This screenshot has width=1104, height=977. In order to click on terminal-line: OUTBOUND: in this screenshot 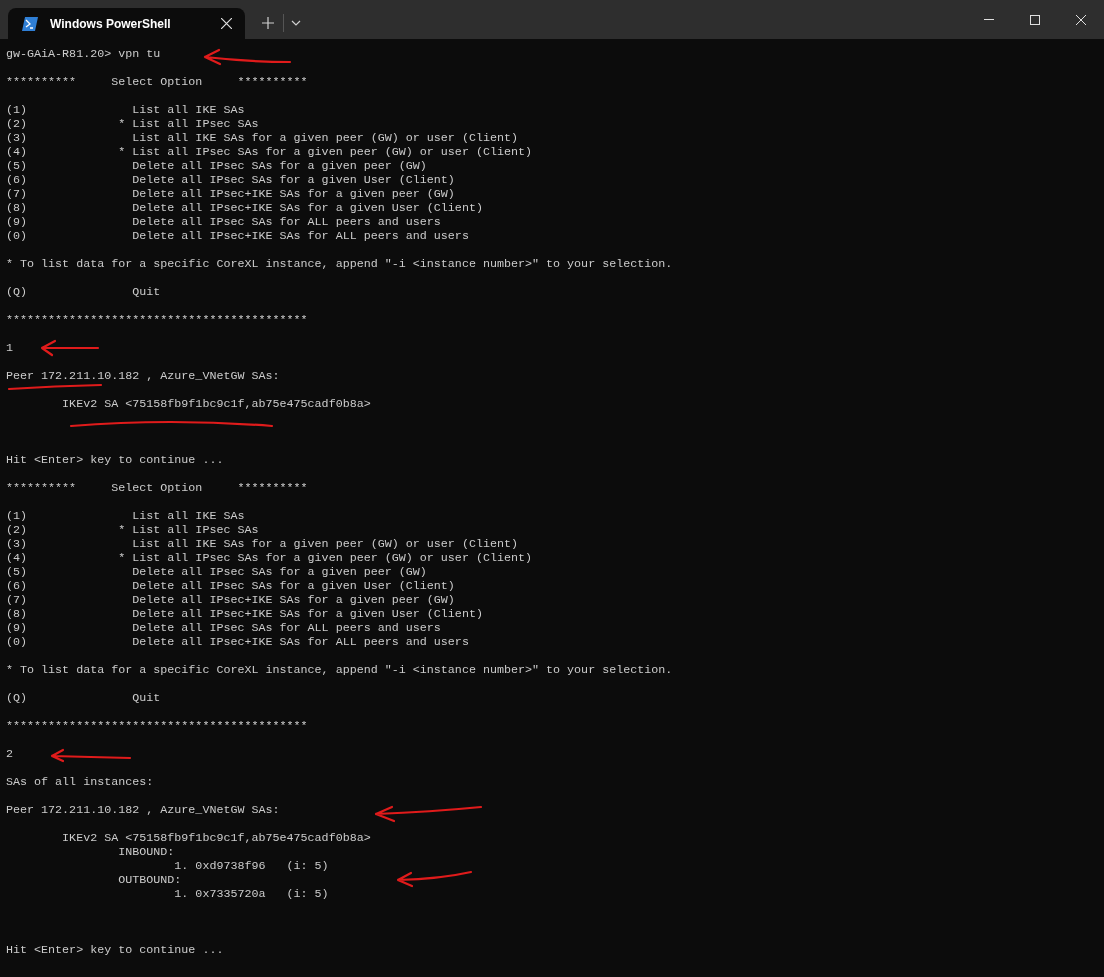, I will do `click(149, 880)`.